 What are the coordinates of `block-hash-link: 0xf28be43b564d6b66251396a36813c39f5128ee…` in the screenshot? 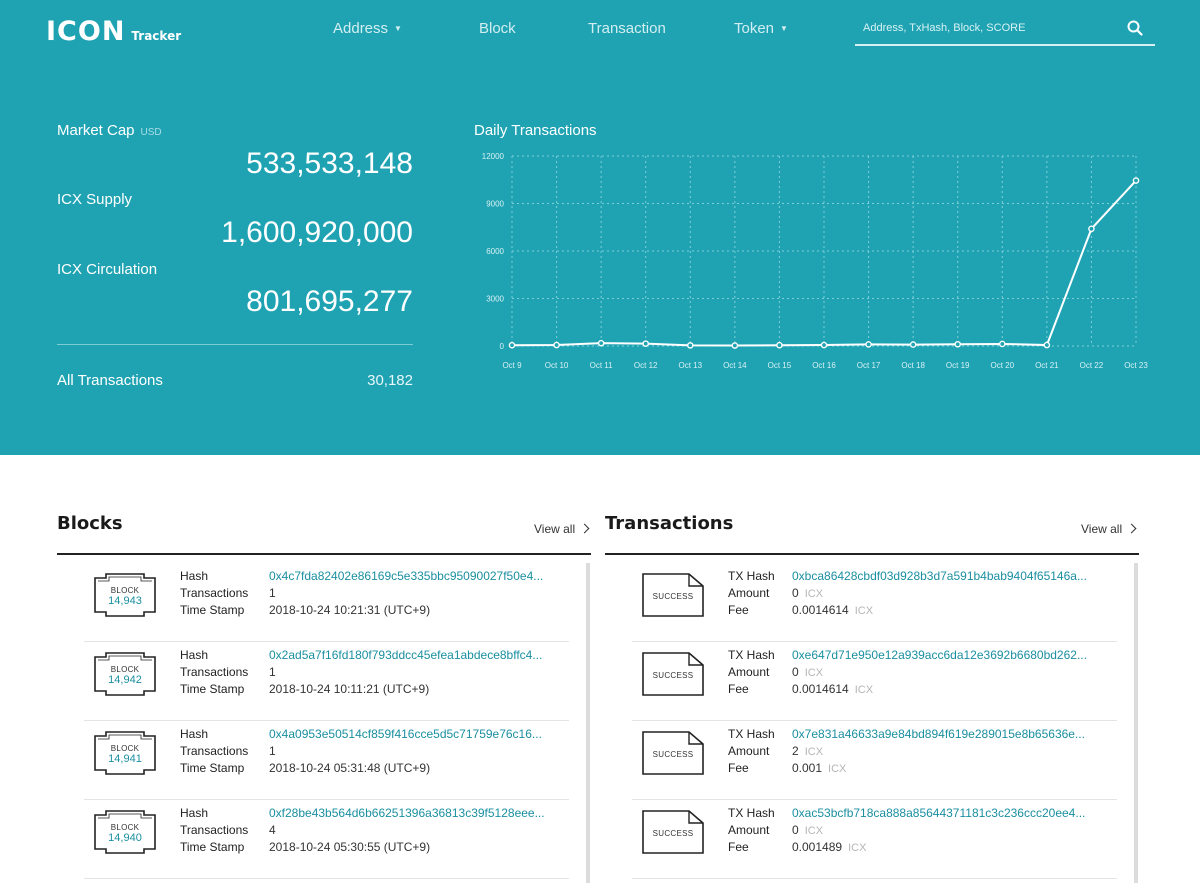 It's located at (407, 813).